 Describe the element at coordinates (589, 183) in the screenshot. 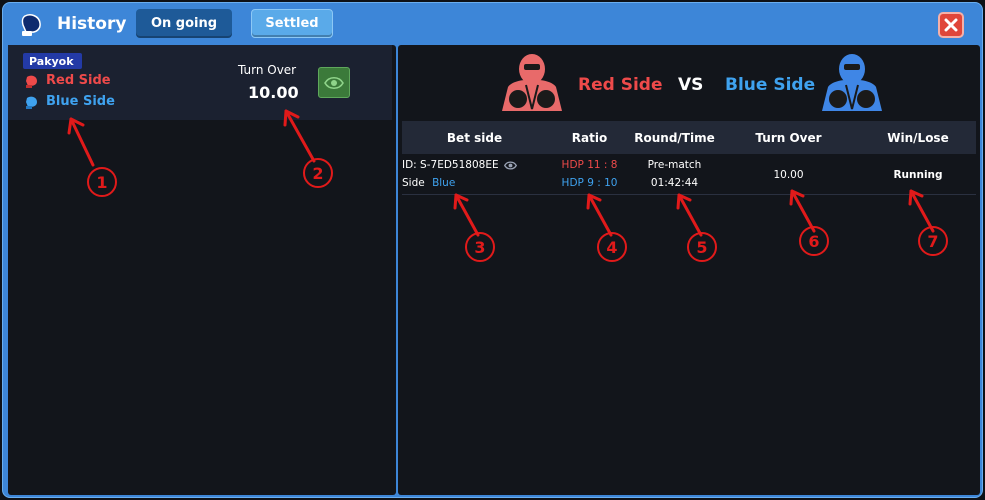

I see `ratio-blue: HDP 9 : 10` at that location.